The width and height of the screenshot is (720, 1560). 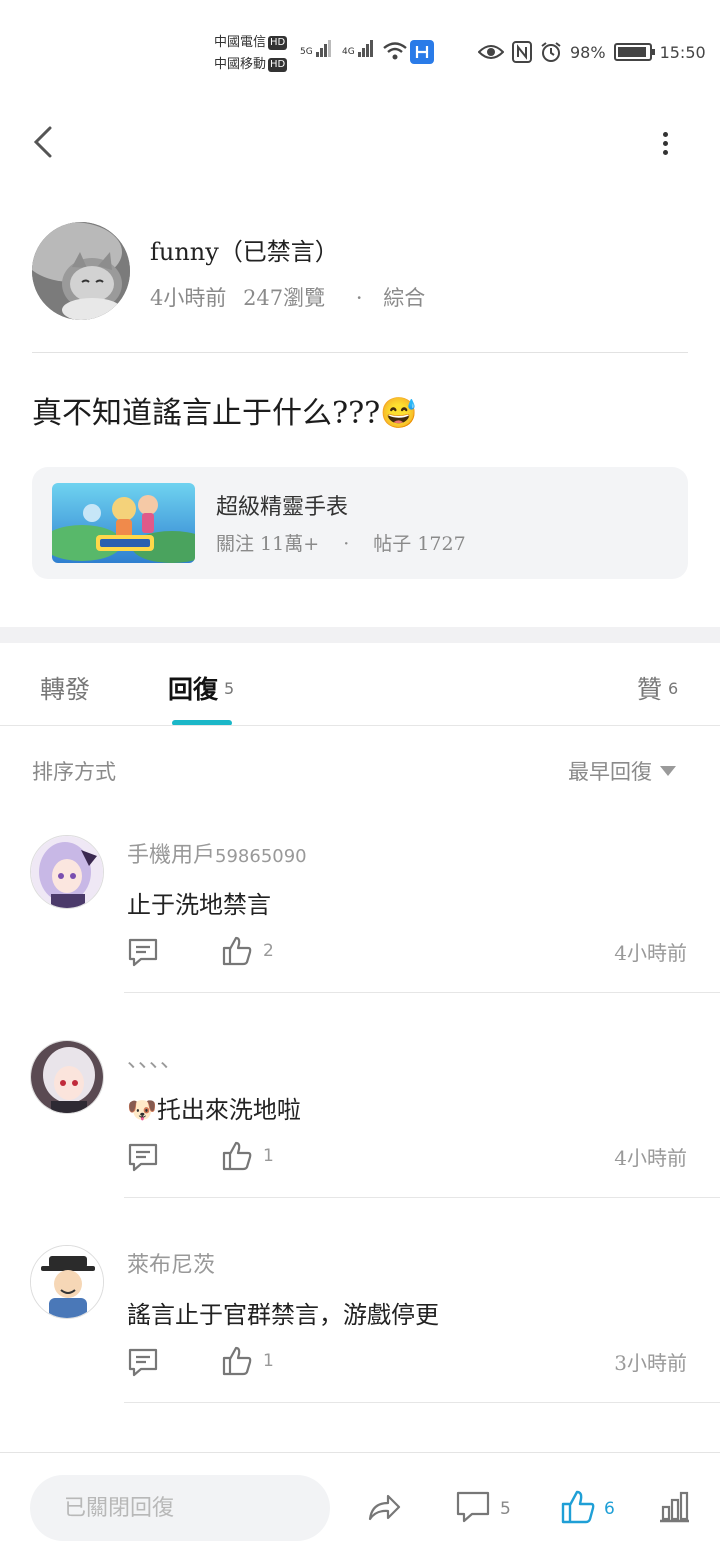 I want to click on alarm-icon, so click(x=551, y=52).